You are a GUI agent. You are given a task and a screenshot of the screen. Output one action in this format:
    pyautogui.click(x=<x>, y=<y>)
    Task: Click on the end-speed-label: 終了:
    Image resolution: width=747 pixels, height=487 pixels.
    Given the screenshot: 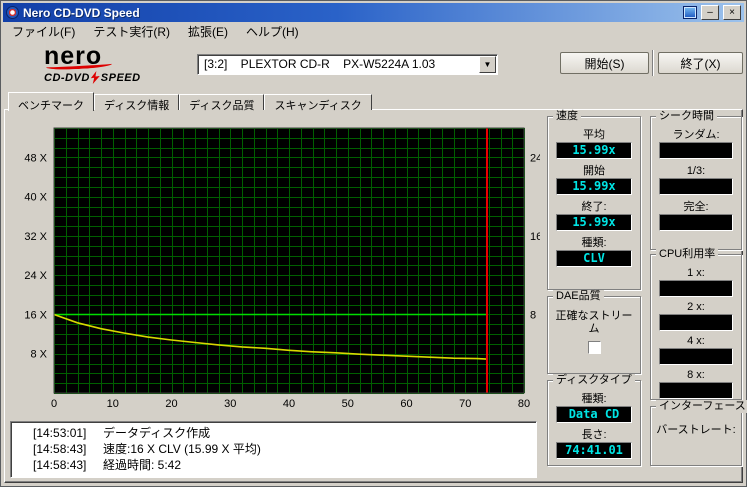 What is the action you would take?
    pyautogui.click(x=594, y=207)
    